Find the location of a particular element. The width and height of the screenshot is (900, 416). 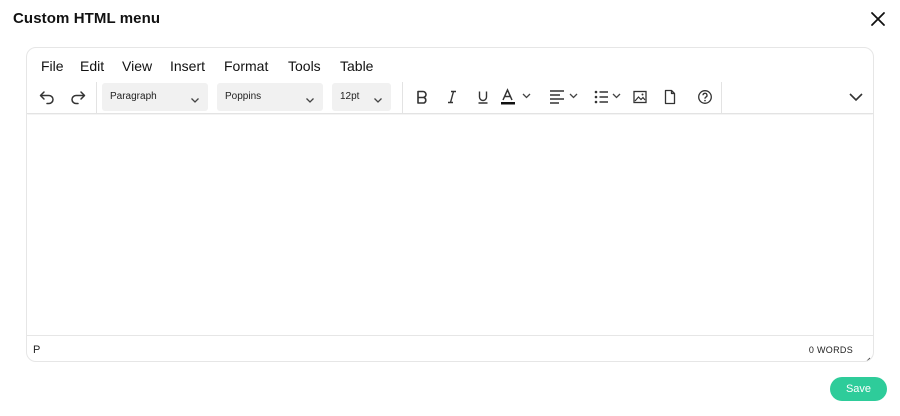

document-icon is located at coordinates (670, 97).